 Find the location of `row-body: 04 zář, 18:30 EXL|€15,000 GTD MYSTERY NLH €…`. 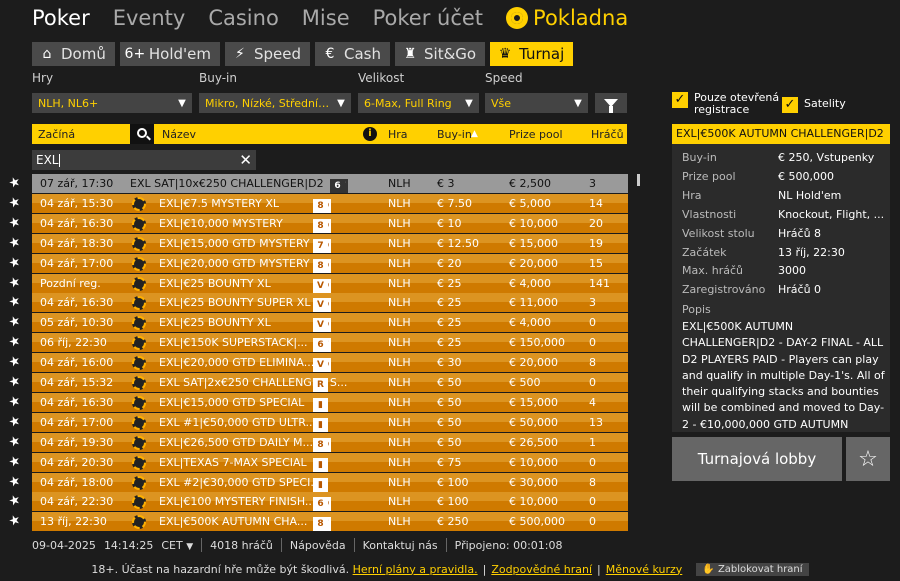

row-body: 04 zář, 18:30 EXL|€15,000 GTD MYSTERY NLH €… is located at coordinates (330, 243).